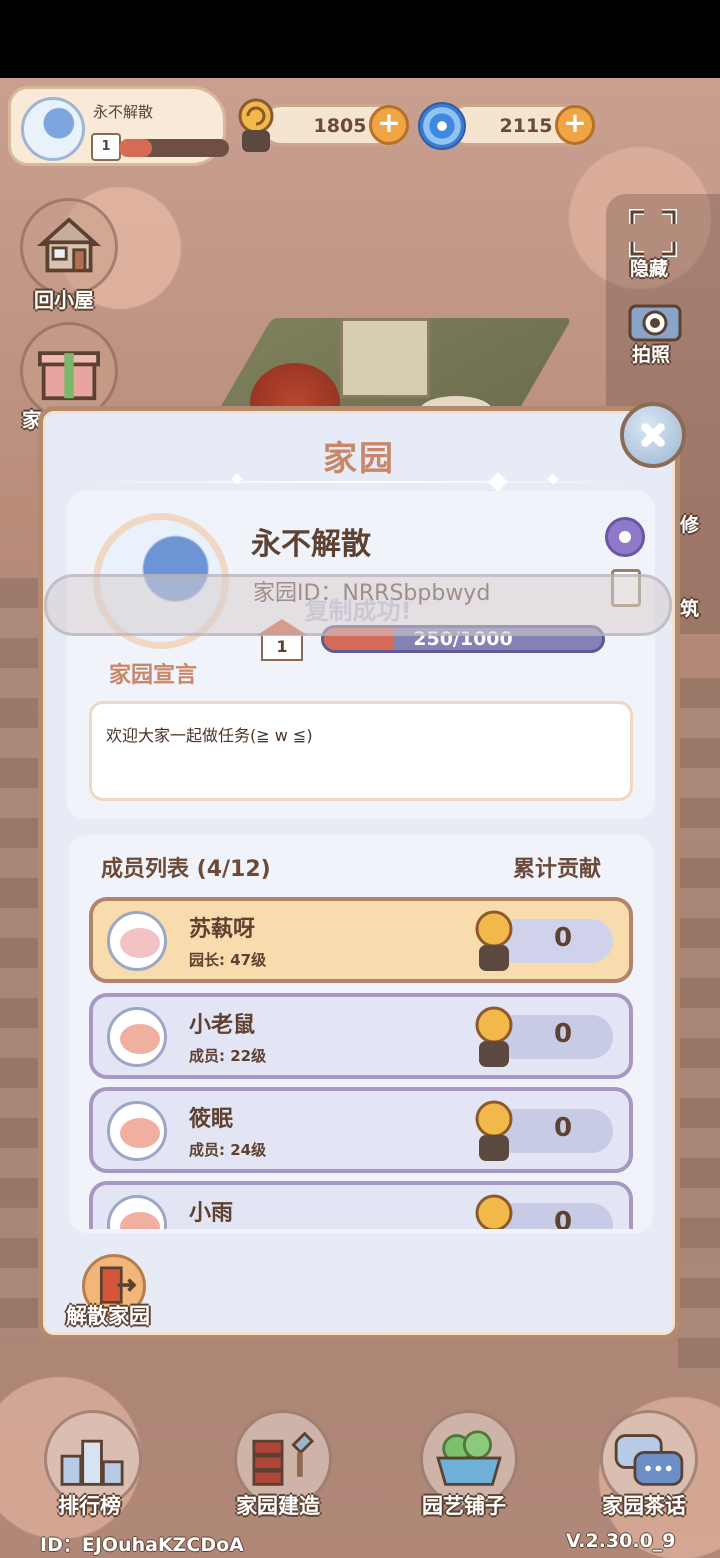 This screenshot has width=720, height=1558. I want to click on swirl-currency-amount: 2115, so click(526, 126).